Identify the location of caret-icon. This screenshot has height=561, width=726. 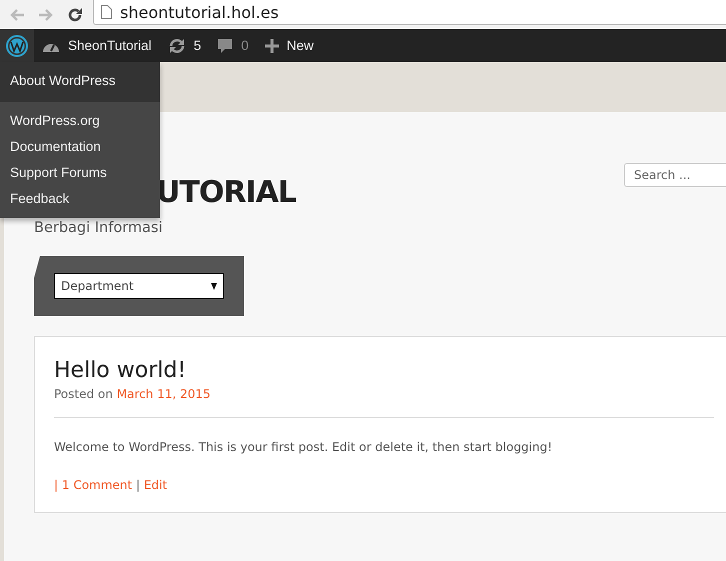
(214, 286).